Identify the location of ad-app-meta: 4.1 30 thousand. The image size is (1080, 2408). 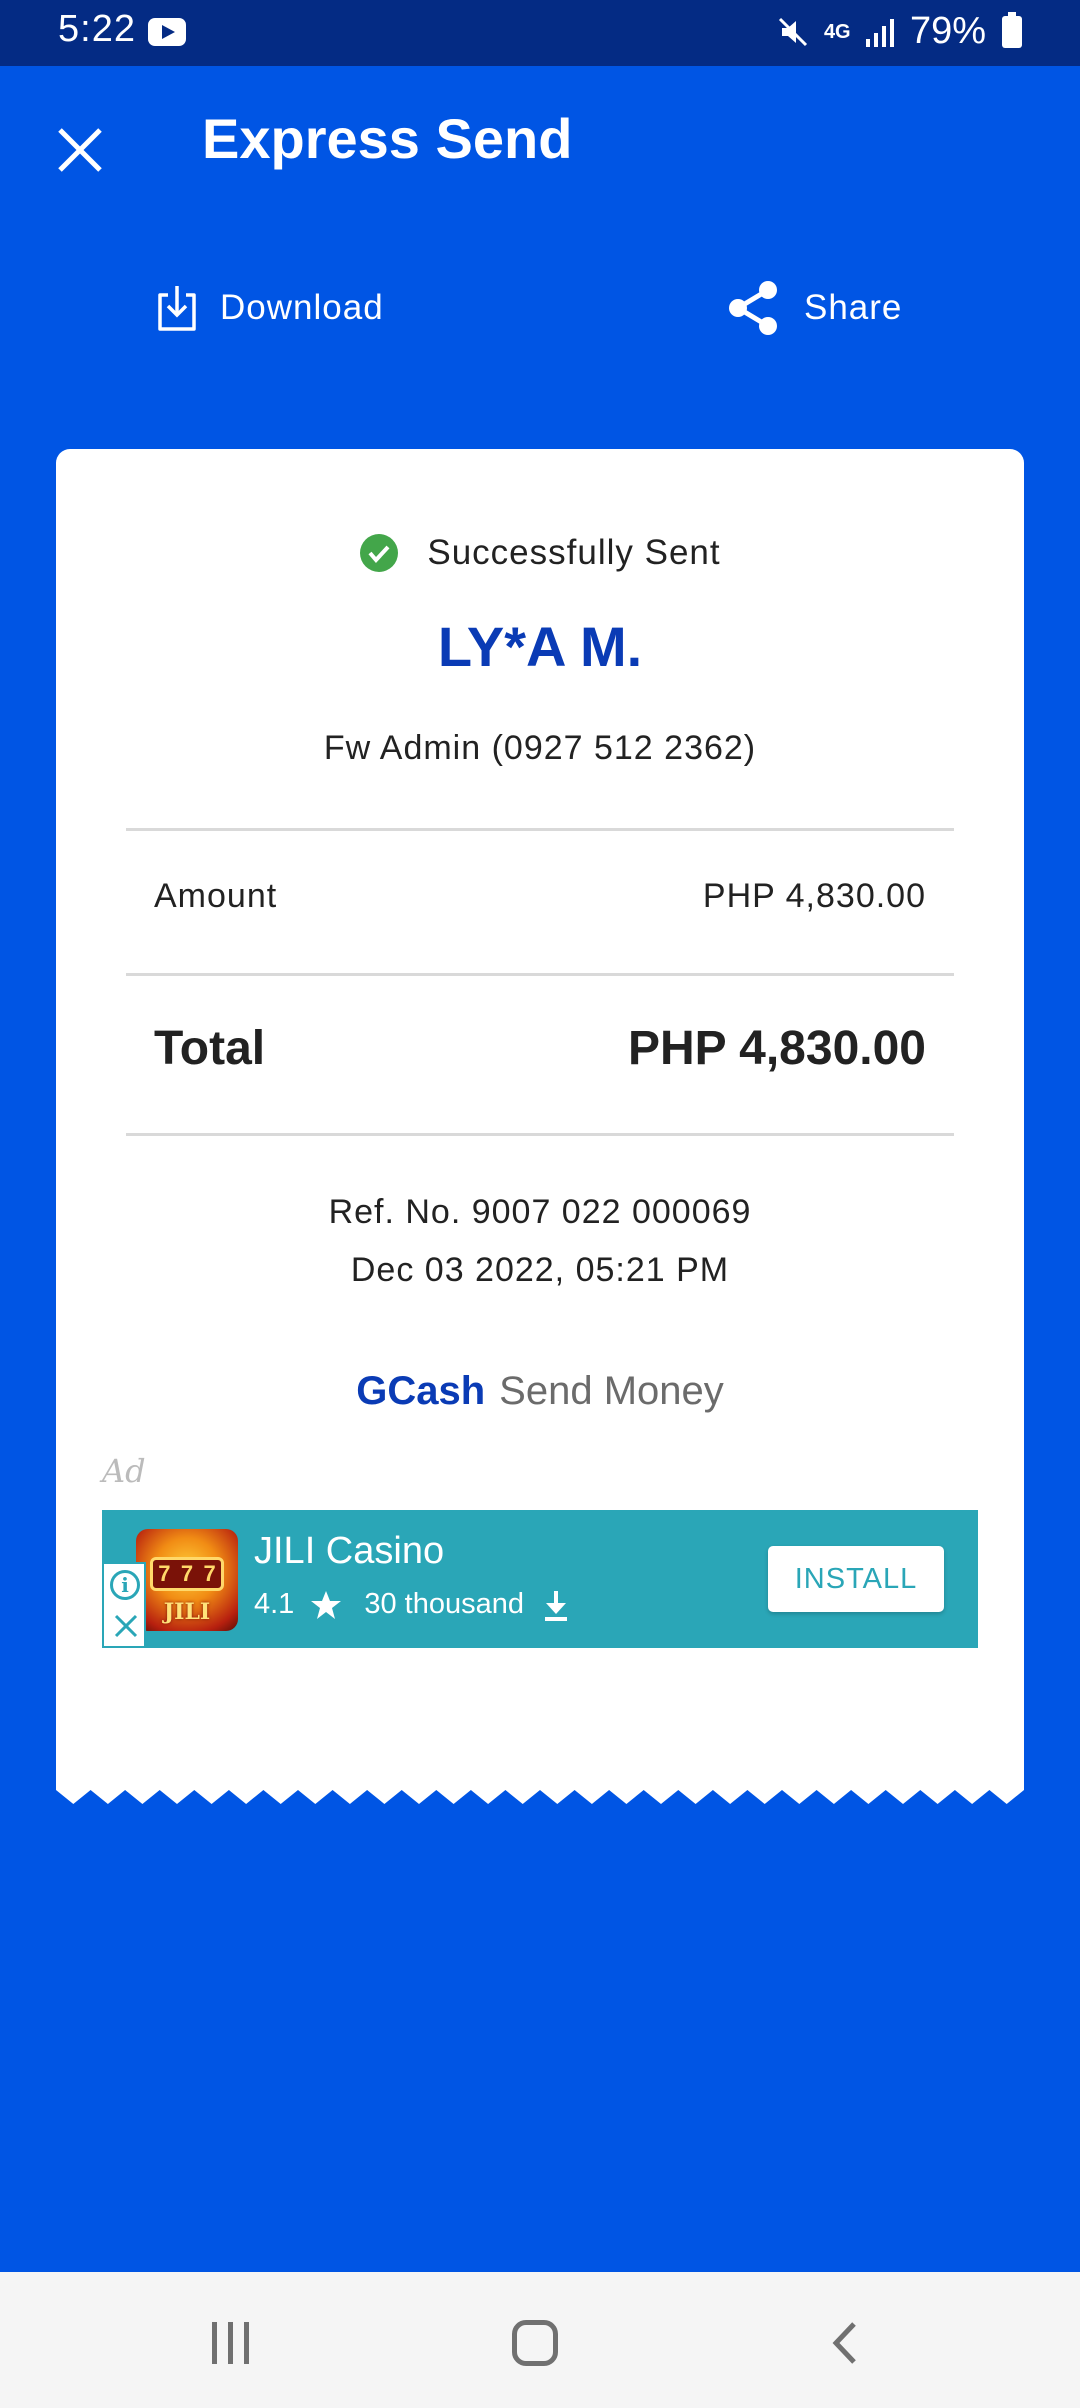
(412, 1604).